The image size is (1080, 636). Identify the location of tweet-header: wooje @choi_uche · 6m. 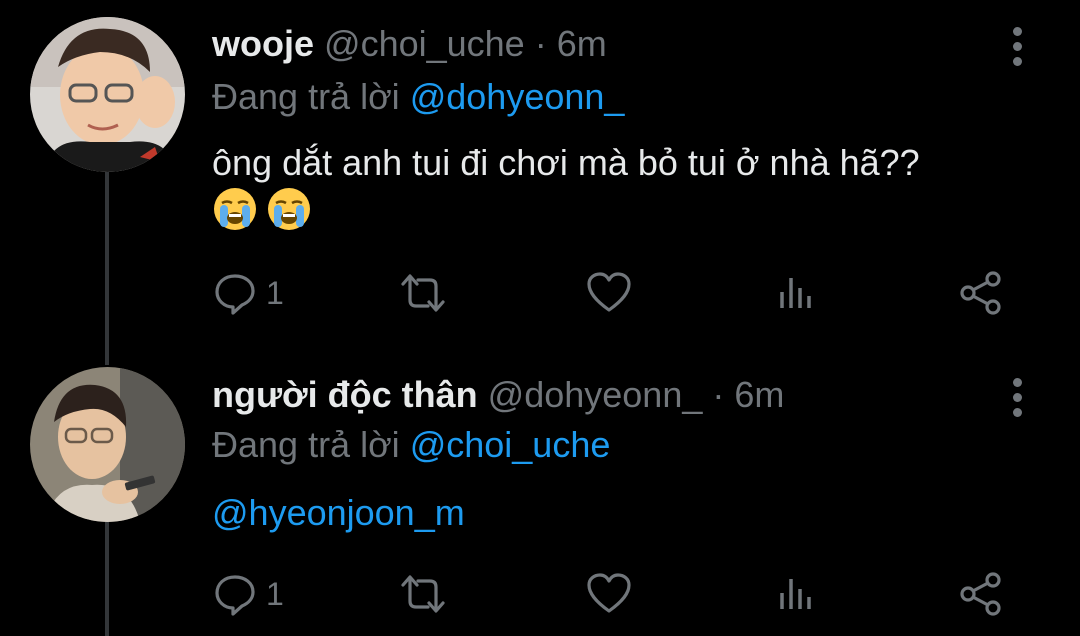
(409, 44).